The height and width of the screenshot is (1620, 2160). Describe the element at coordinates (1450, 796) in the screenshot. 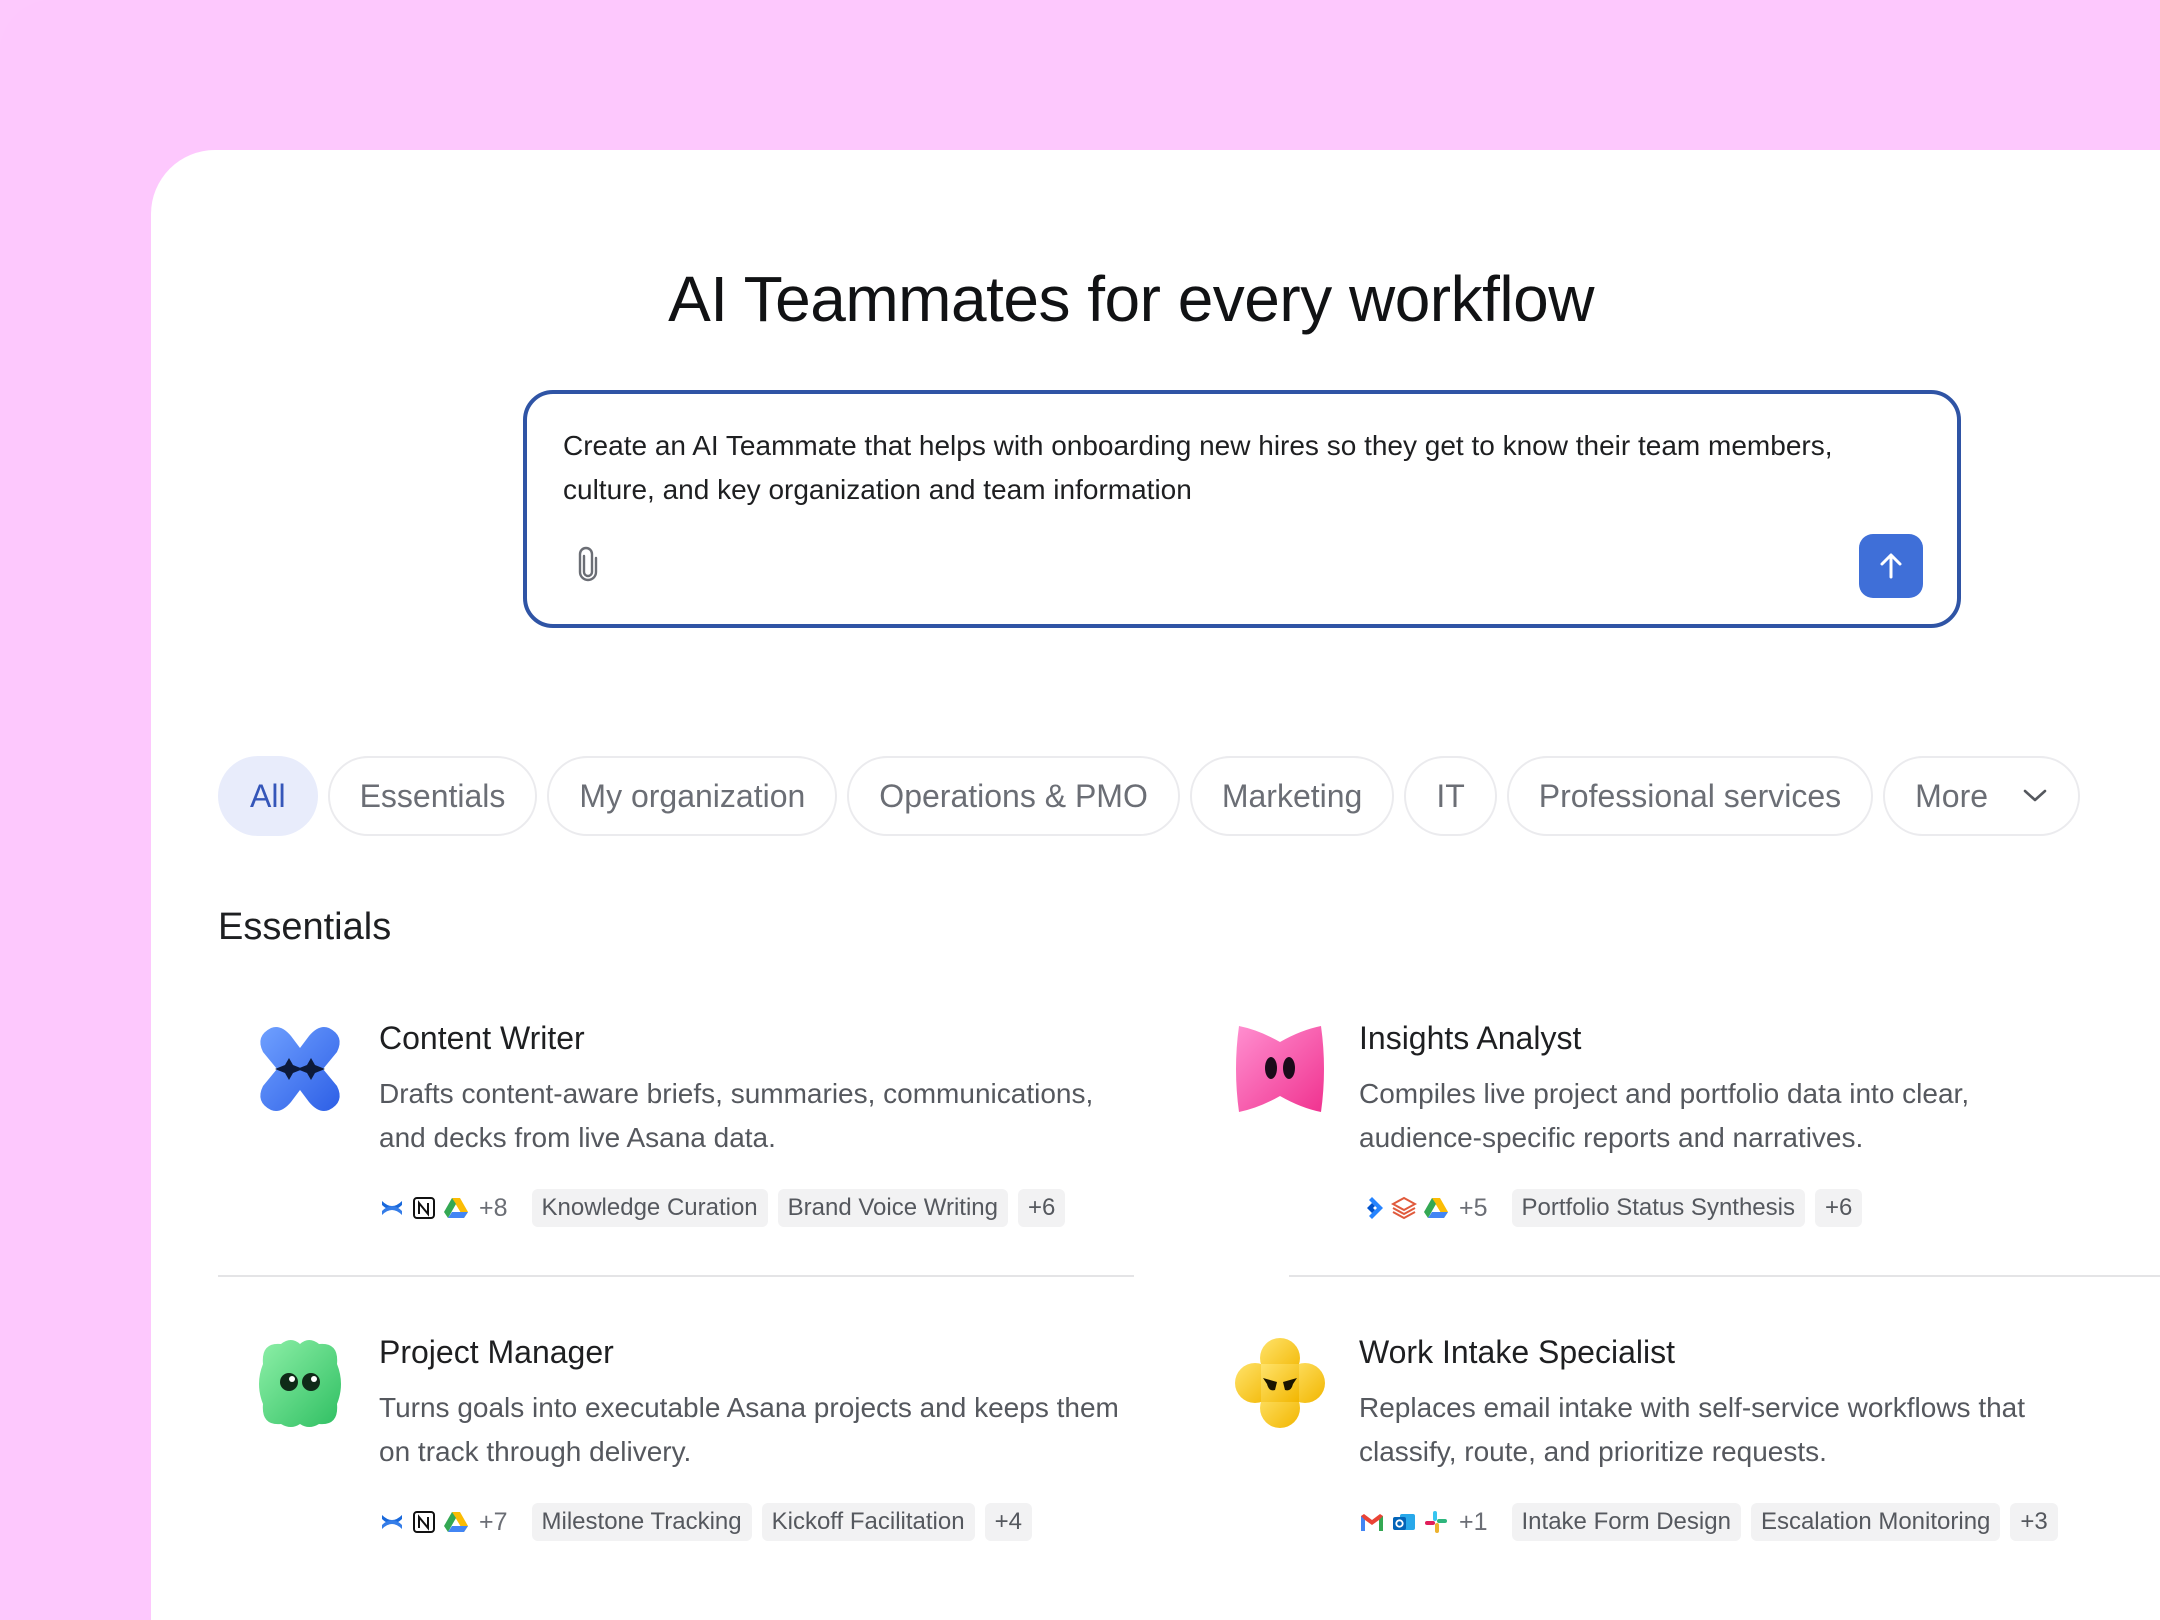

I see `filter-it: IT` at that location.